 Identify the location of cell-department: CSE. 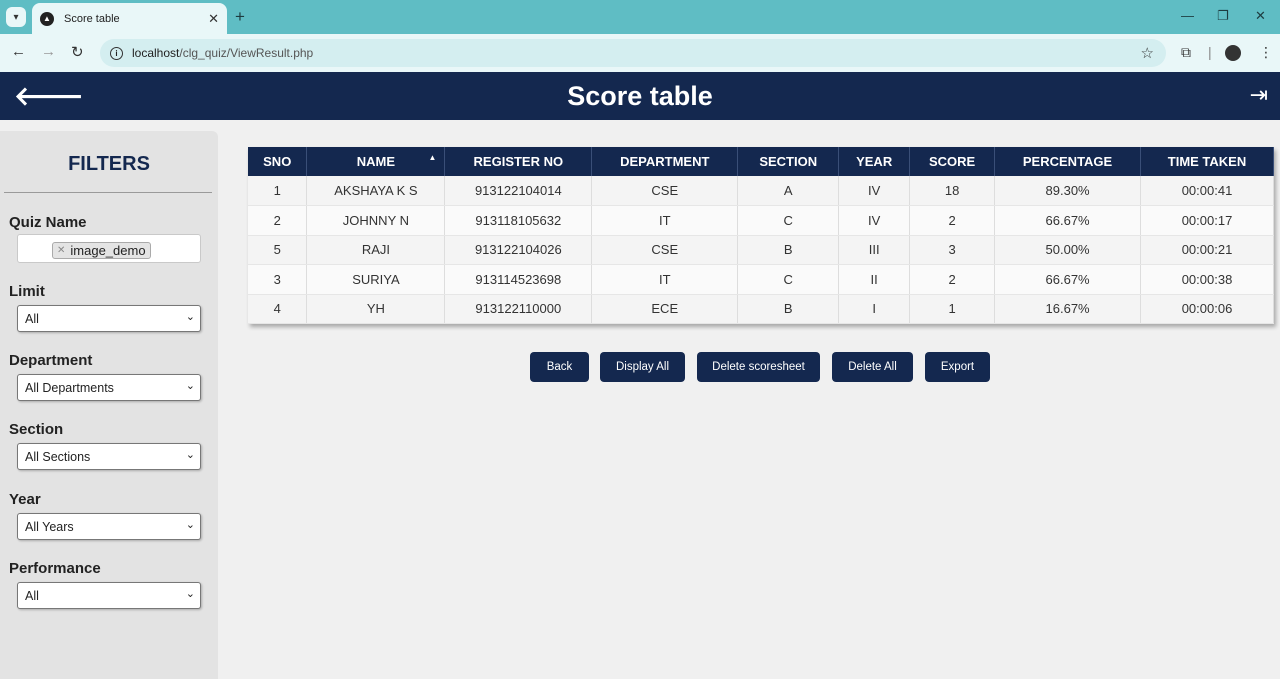
(665, 250).